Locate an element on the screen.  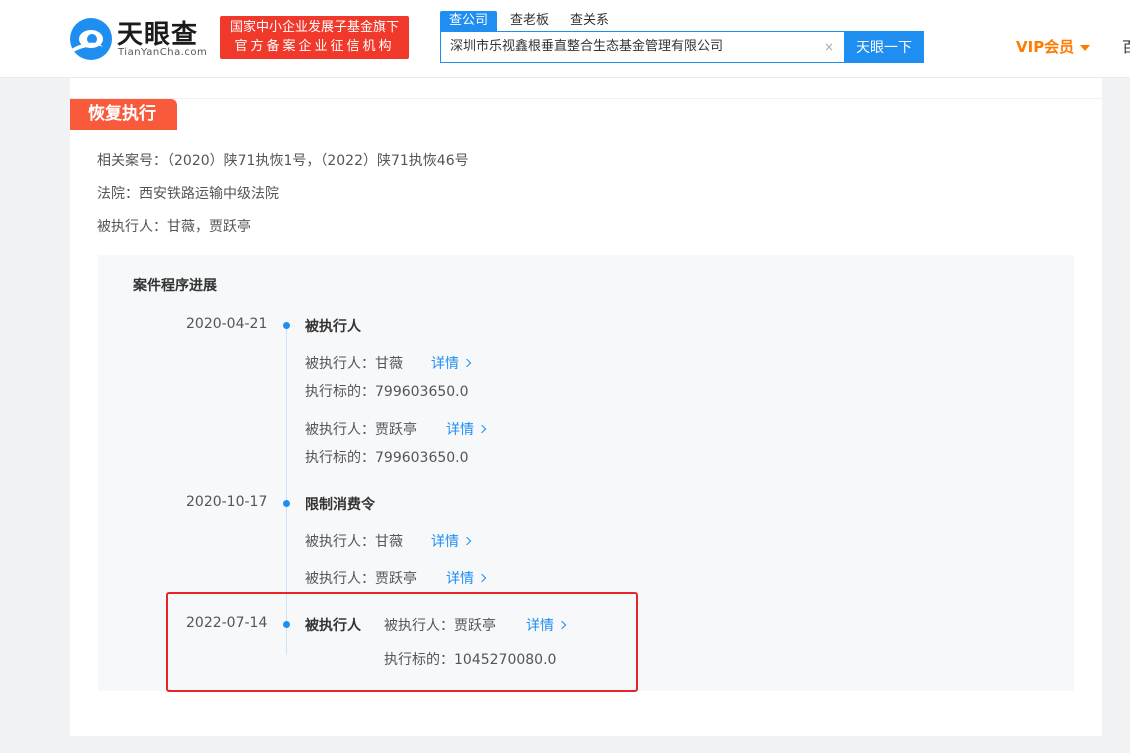
event-date: 2020-10-17 is located at coordinates (227, 502).